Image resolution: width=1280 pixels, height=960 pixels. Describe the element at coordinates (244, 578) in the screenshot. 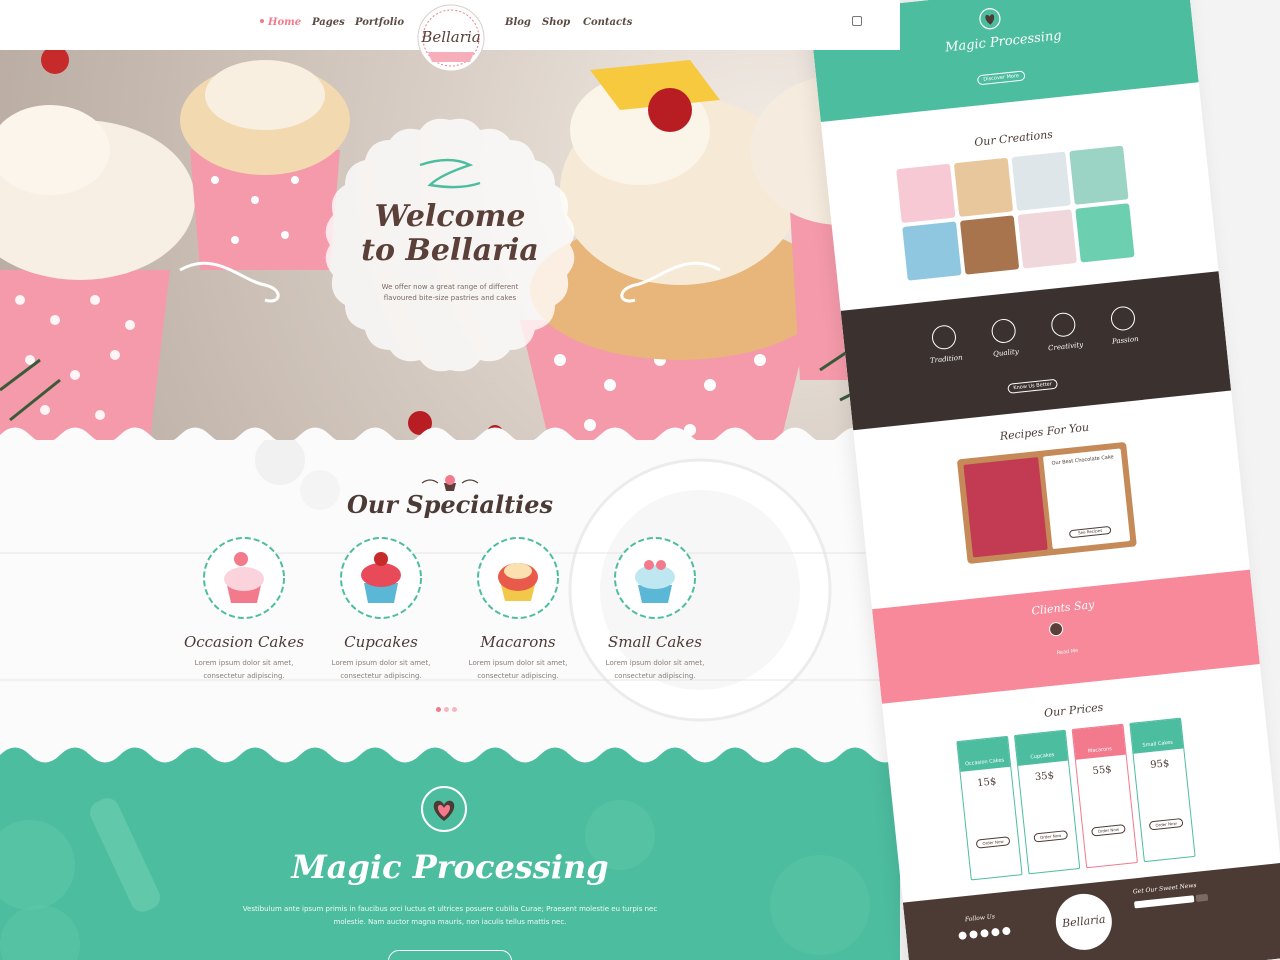

I see `occasion-cake-icon` at that location.